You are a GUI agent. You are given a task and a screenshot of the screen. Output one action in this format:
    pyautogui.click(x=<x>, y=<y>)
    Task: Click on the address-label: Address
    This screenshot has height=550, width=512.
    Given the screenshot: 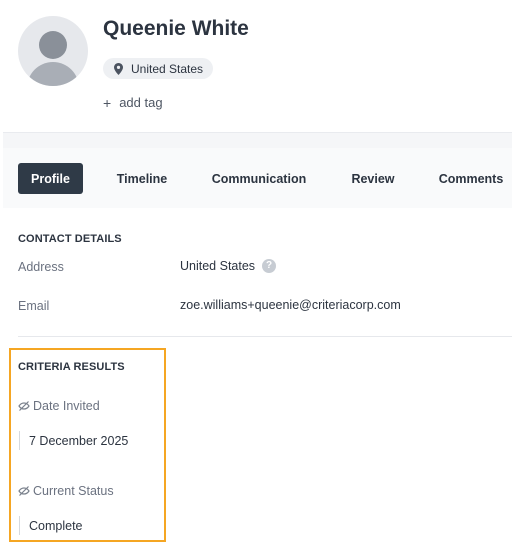 What is the action you would take?
    pyautogui.click(x=41, y=267)
    